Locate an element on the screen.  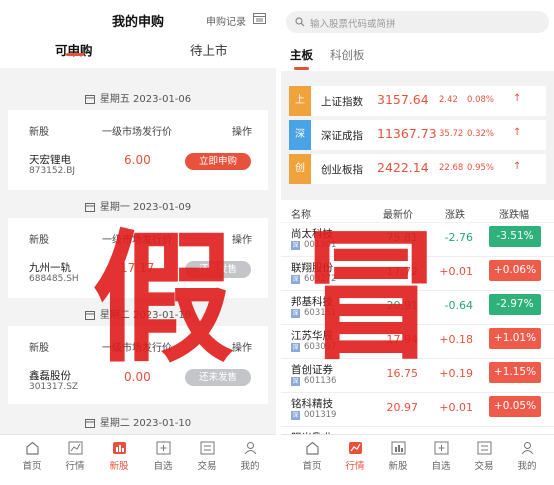
percent-change-badge: +0.05% is located at coordinates (515, 406).